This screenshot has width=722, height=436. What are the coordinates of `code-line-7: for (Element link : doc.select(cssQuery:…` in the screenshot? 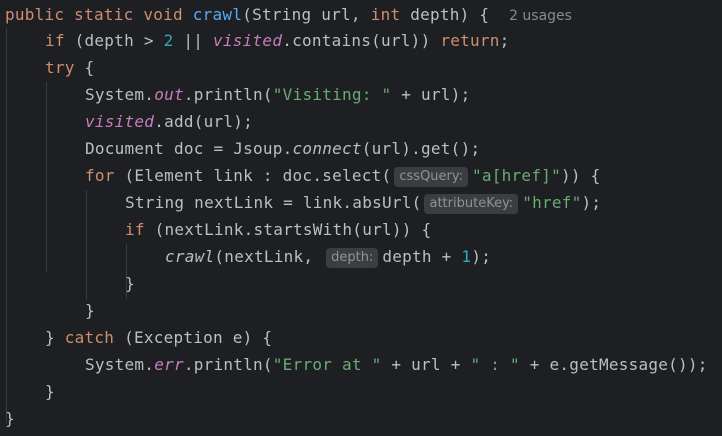 It's located at (343, 175).